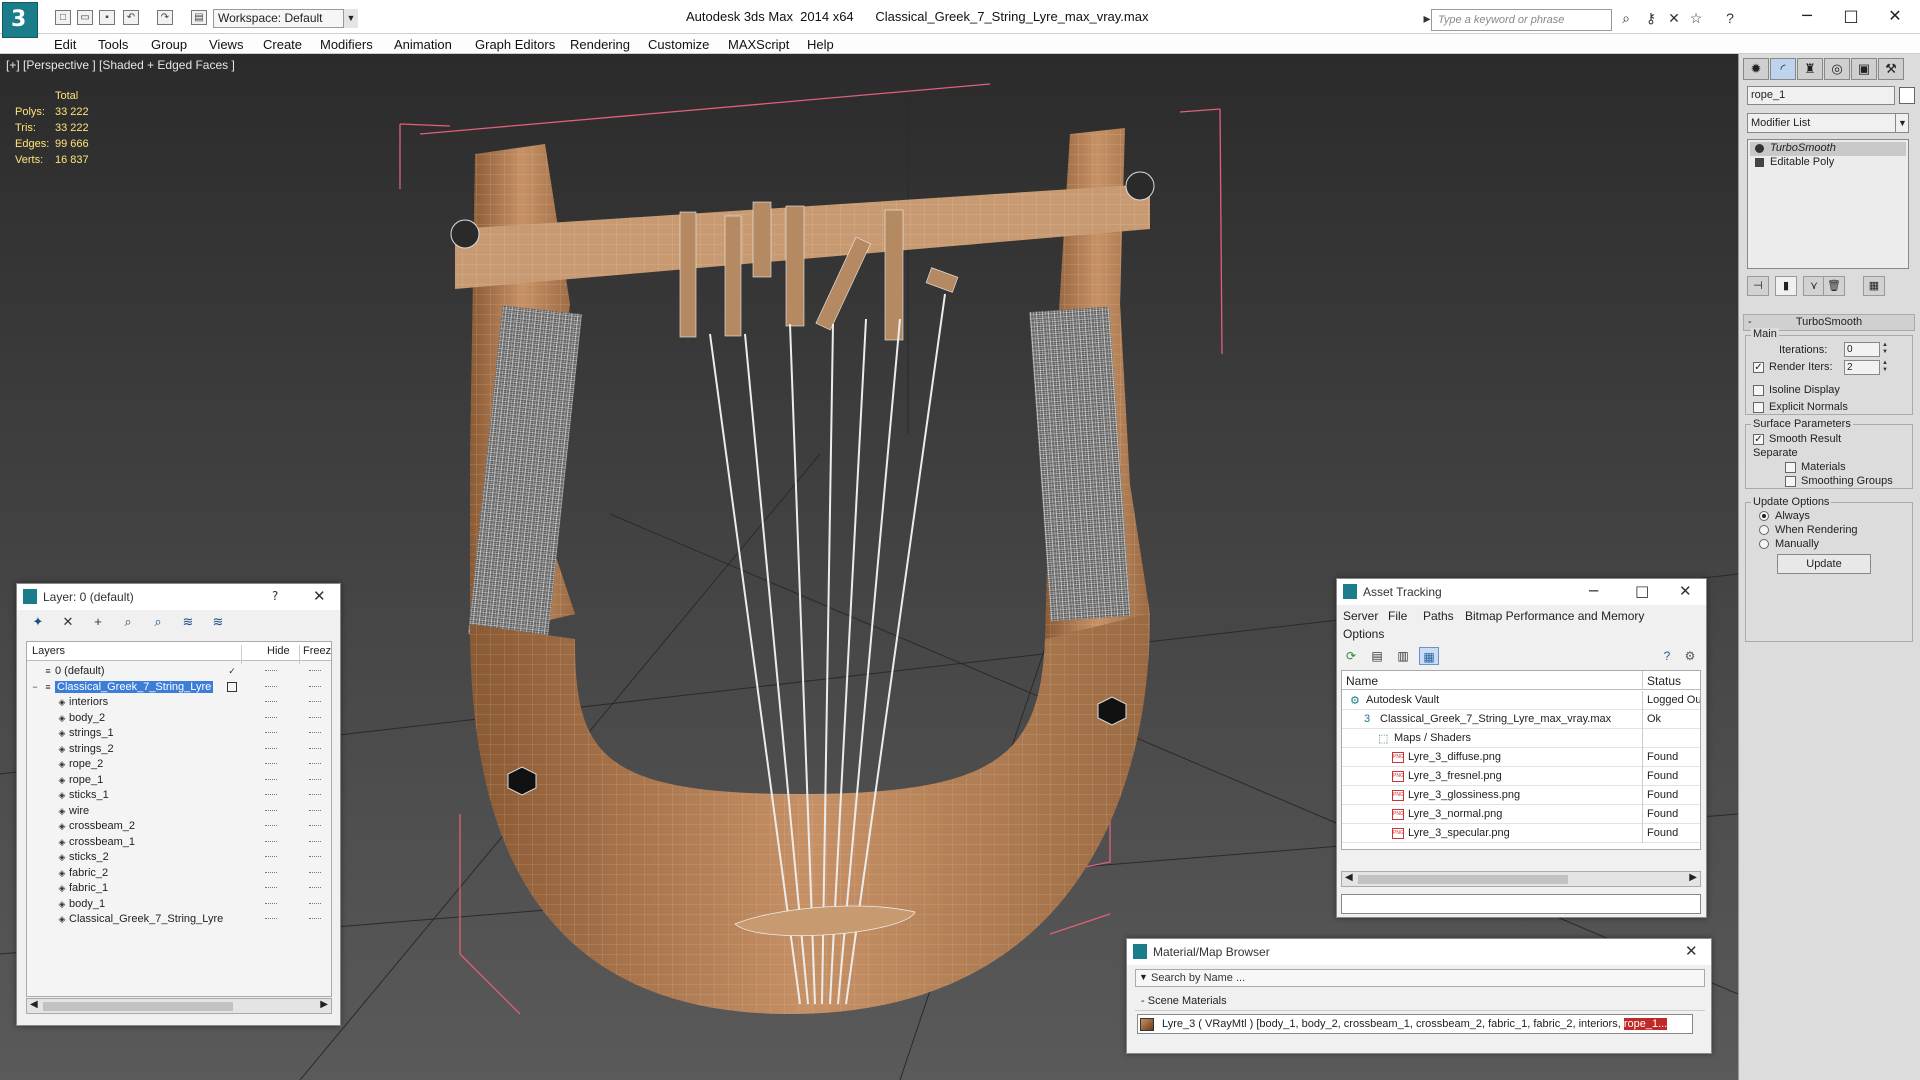  What do you see at coordinates (1814, 286) in the screenshot?
I see `make-unique-icon: ⋎` at bounding box center [1814, 286].